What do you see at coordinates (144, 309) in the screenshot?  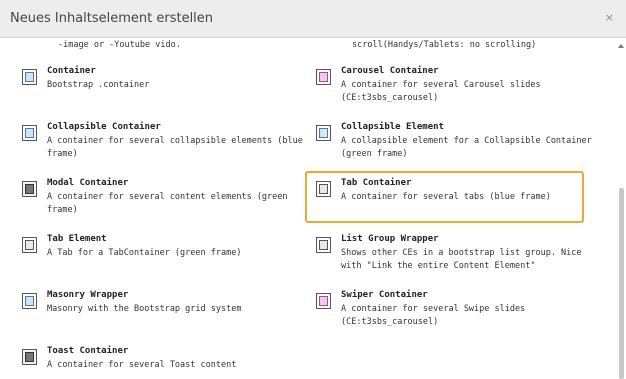 I see `element-description: Masonry with the Bootstrap grid system` at bounding box center [144, 309].